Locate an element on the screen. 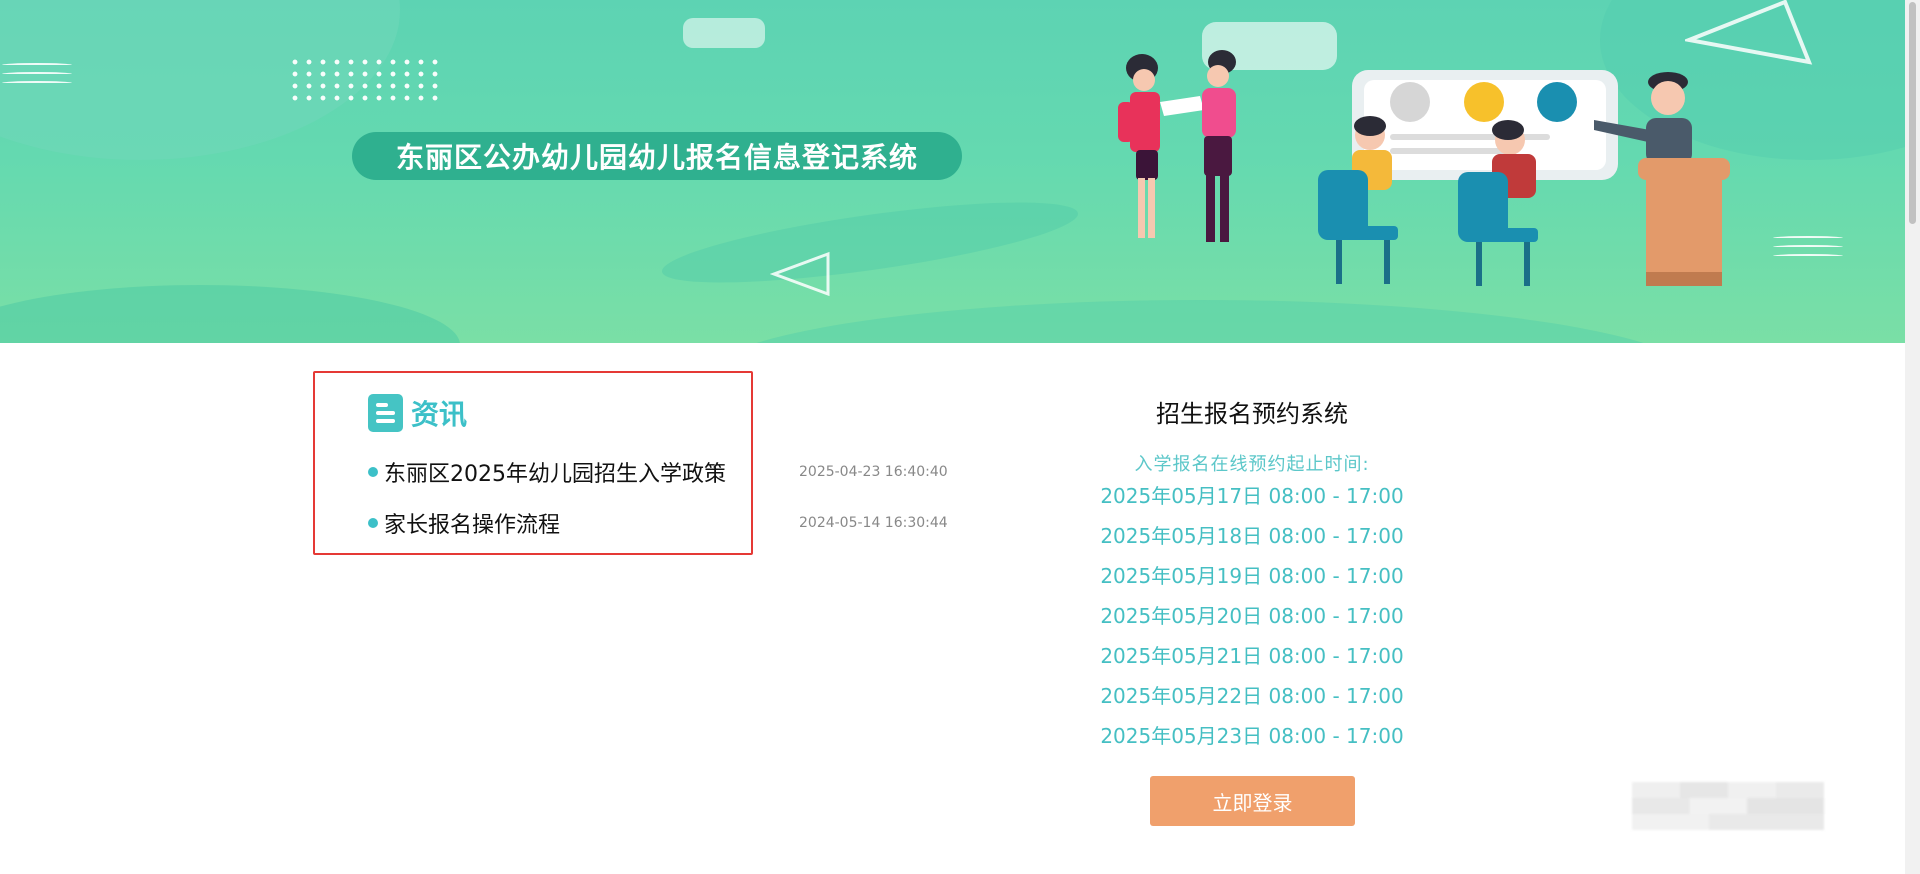  news-header: 资讯 is located at coordinates (417, 413).